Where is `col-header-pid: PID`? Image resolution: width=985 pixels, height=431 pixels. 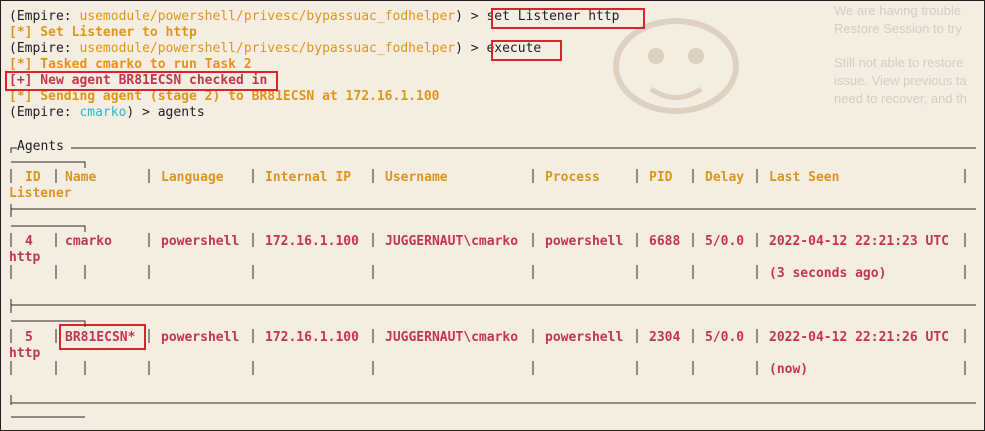
col-header-pid: PID is located at coordinates (661, 177).